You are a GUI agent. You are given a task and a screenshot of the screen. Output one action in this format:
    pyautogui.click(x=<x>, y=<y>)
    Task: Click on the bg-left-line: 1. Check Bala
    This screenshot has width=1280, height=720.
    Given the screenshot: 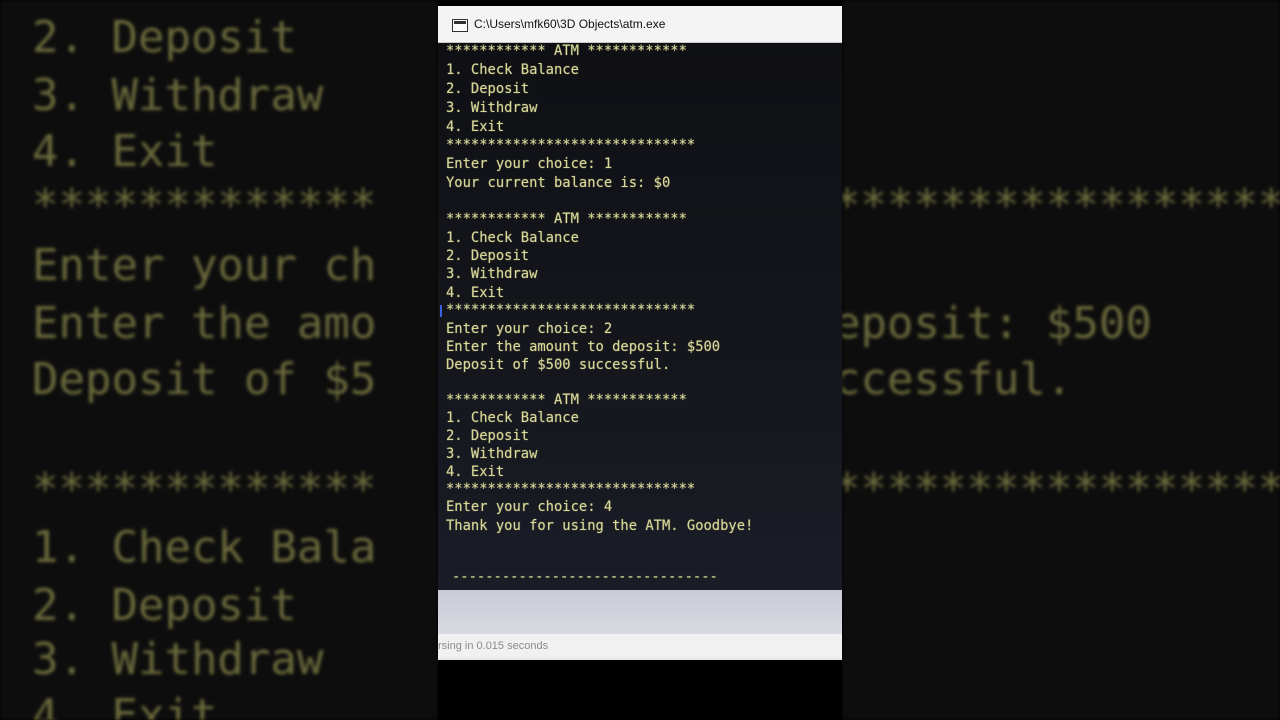 What is the action you would take?
    pyautogui.click(x=204, y=547)
    